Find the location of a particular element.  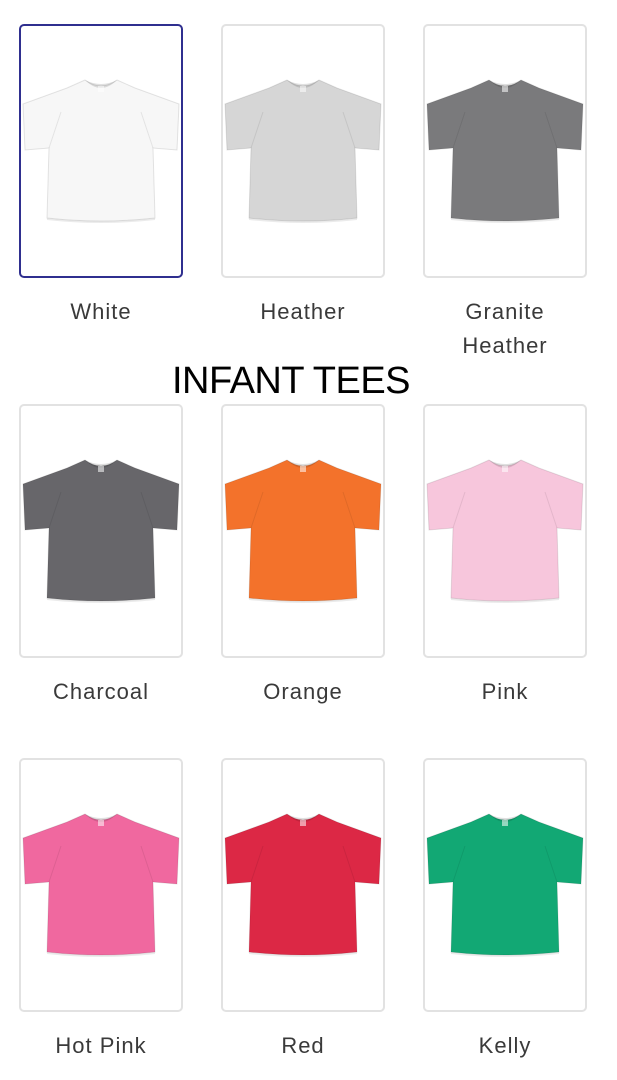

pink-tshirt-icon is located at coordinates (505, 531).